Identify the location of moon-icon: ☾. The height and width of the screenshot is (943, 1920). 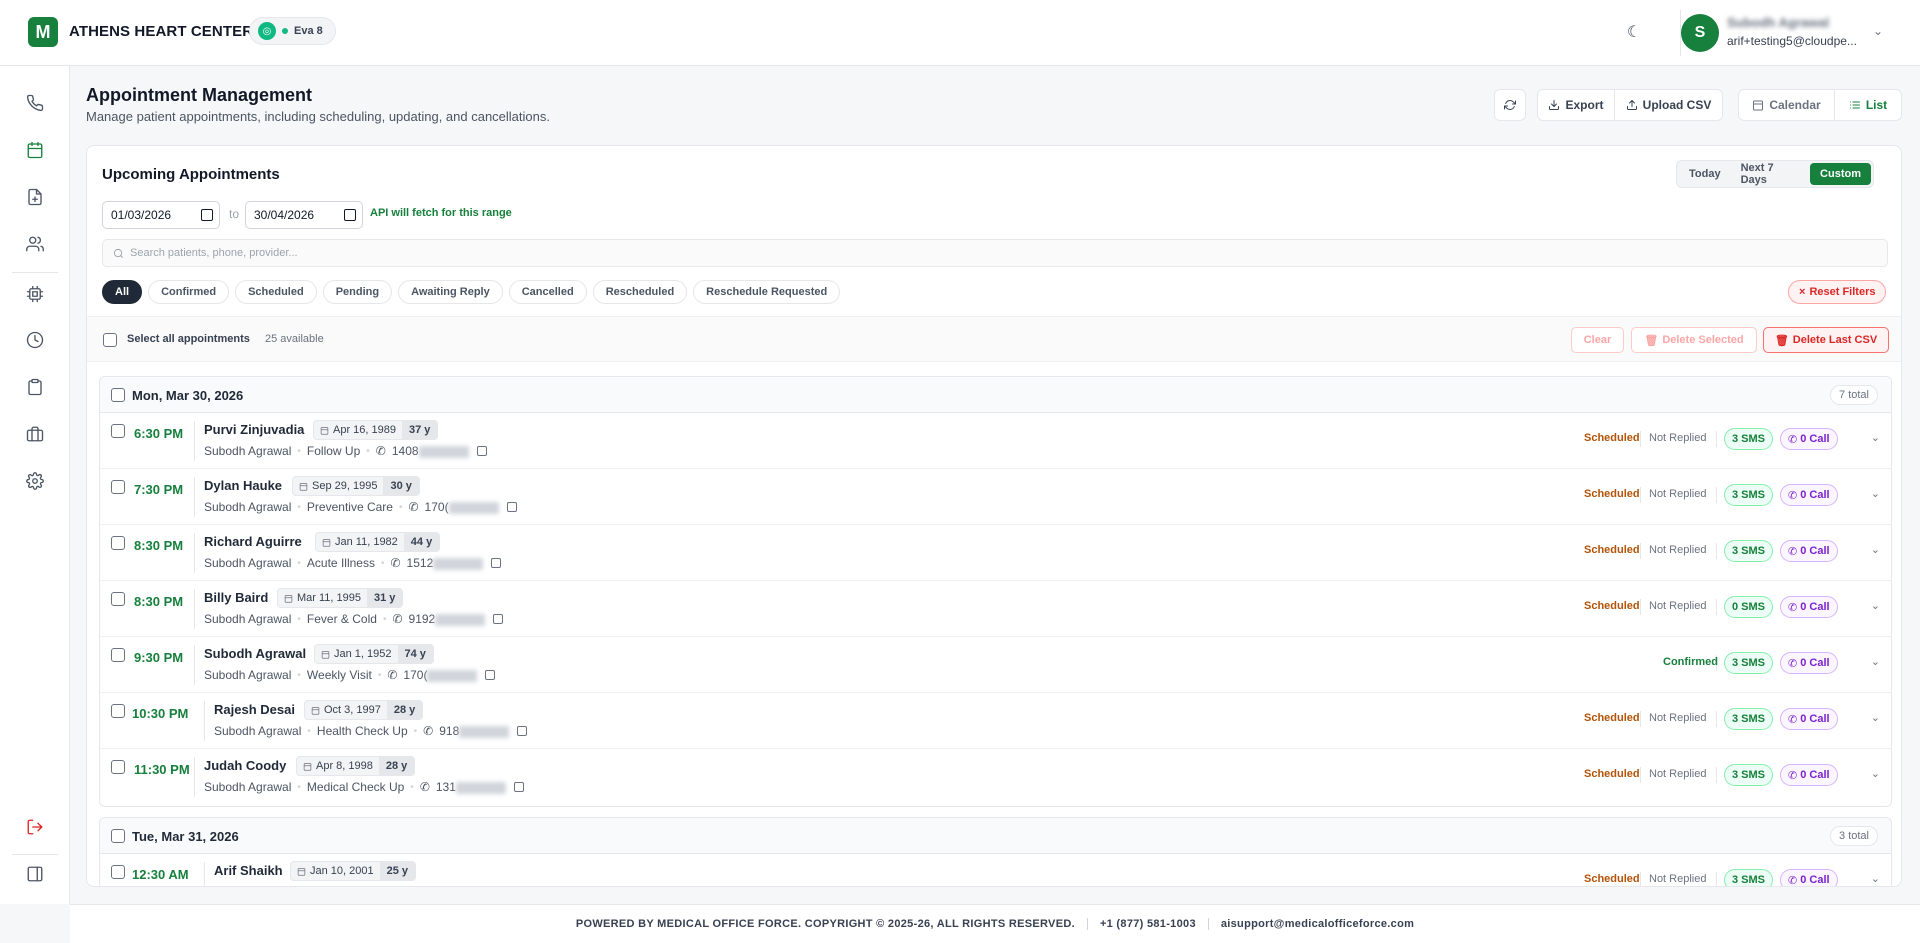
(1634, 32).